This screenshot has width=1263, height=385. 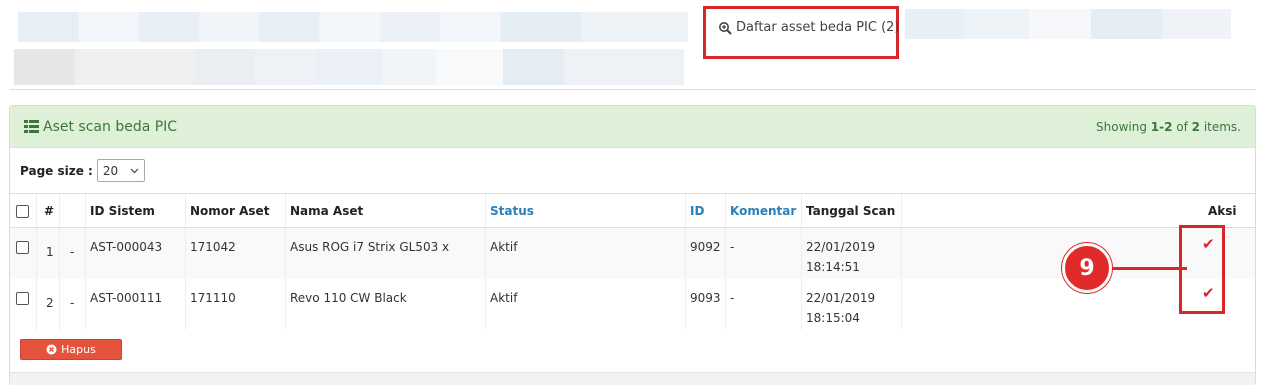 What do you see at coordinates (706, 304) in the screenshot?
I see `row-id: 9093` at bounding box center [706, 304].